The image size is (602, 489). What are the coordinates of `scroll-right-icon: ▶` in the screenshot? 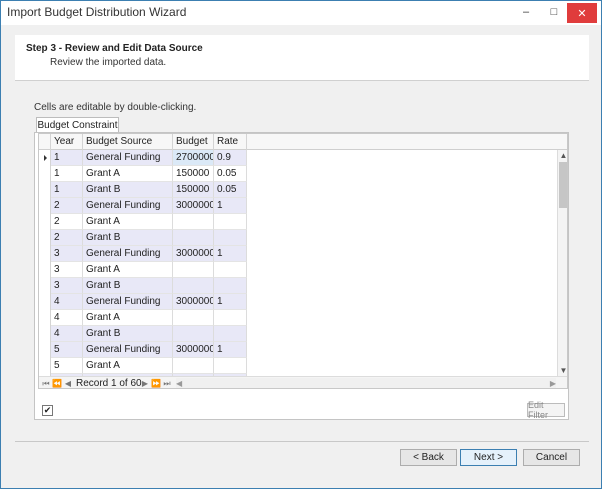 It's located at (553, 383).